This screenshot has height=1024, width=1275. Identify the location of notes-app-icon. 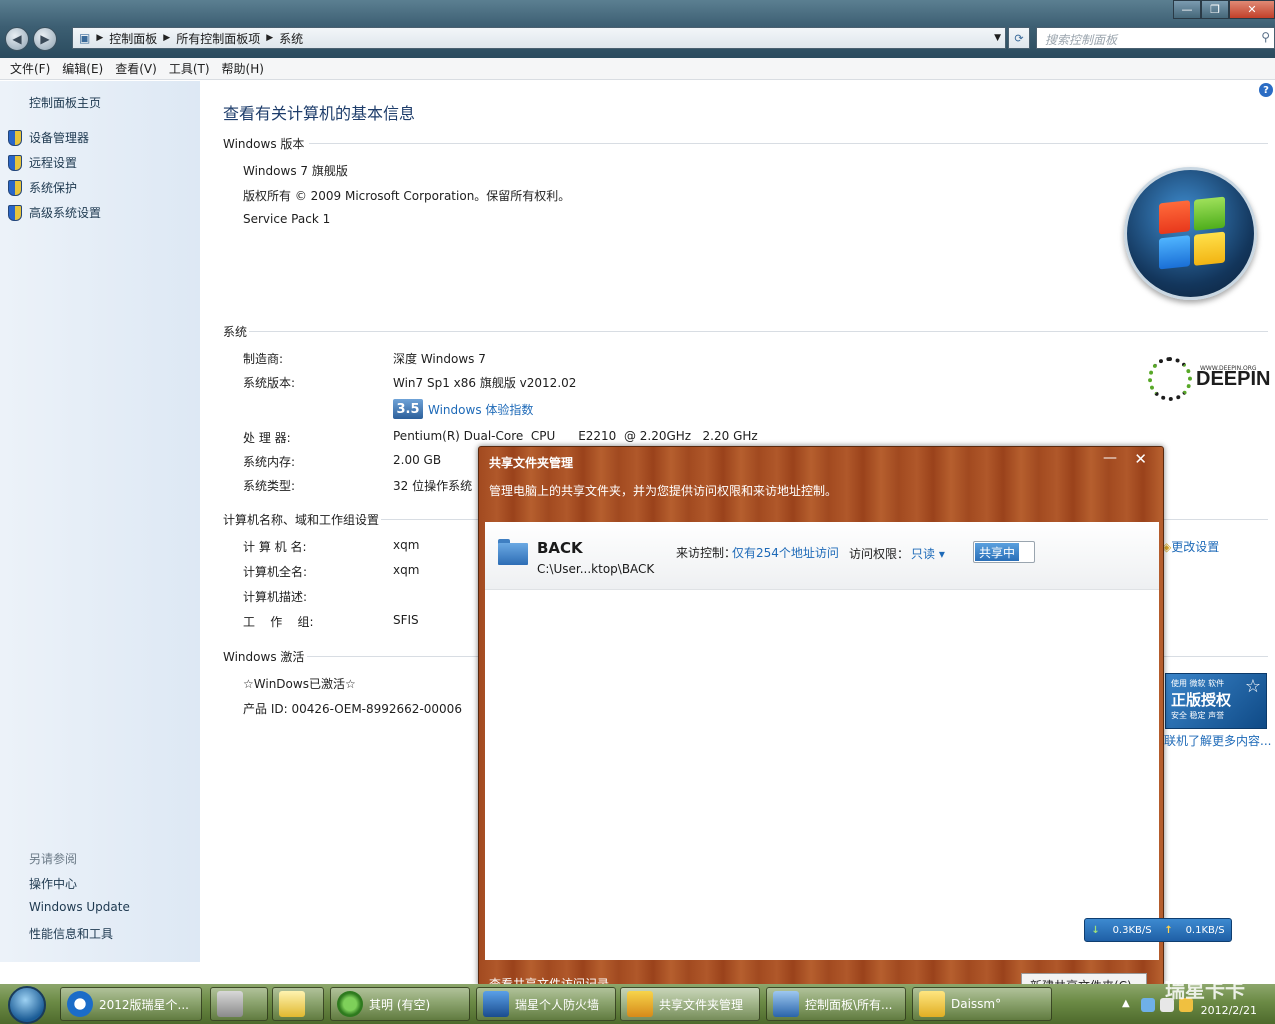
(292, 1004).